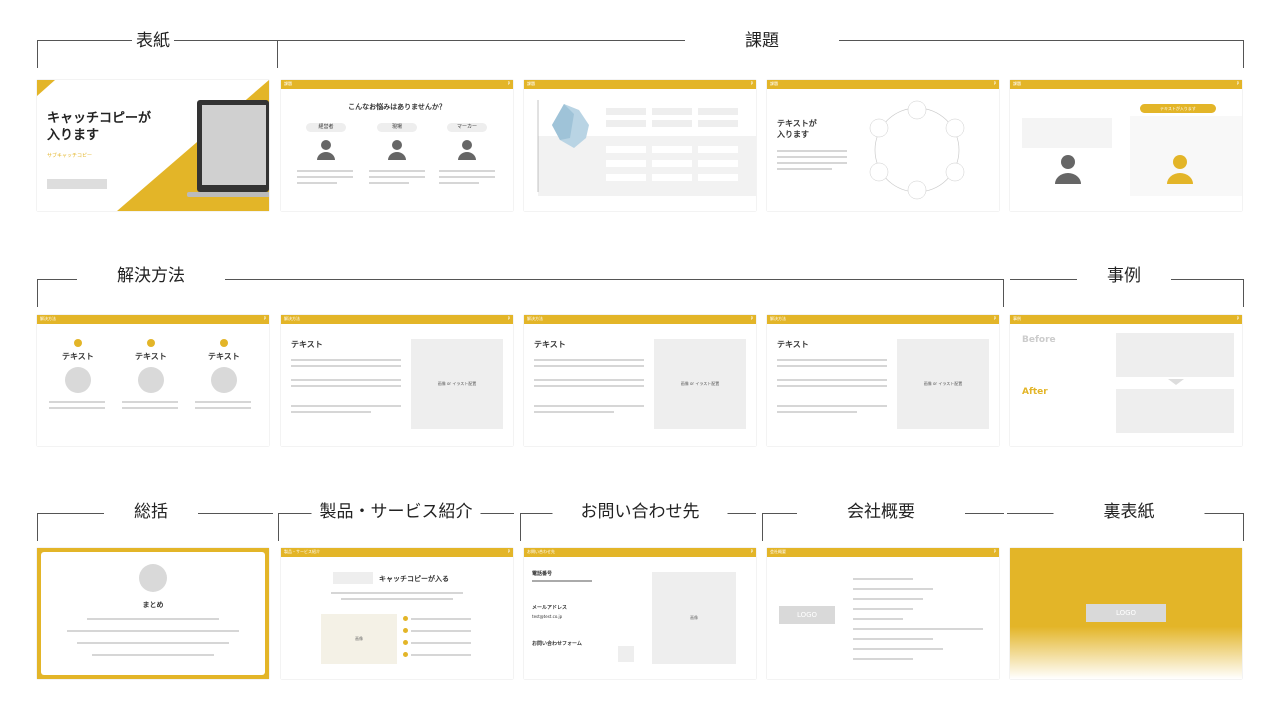  Describe the element at coordinates (694, 618) in the screenshot. I see `contact-image: 画像` at that location.